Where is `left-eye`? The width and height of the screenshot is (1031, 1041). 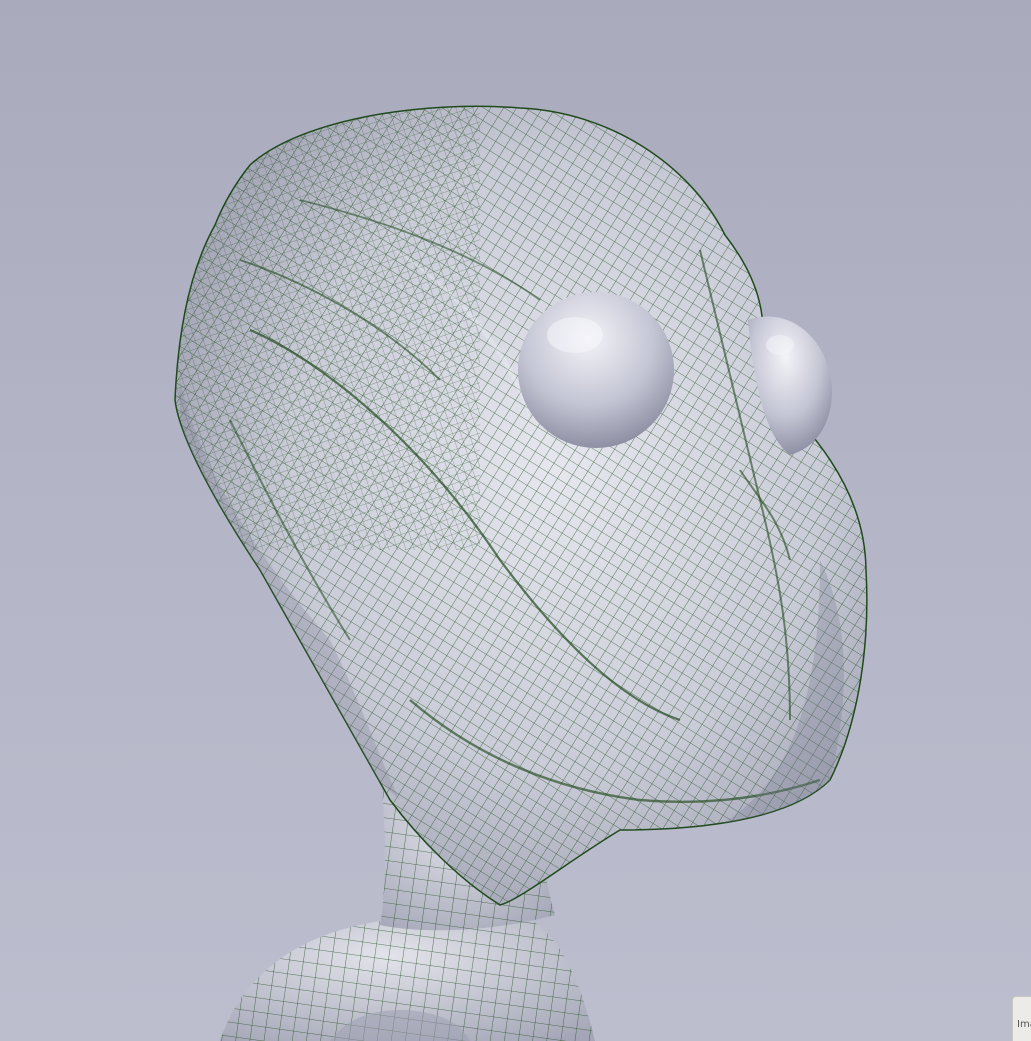
left-eye is located at coordinates (596, 370).